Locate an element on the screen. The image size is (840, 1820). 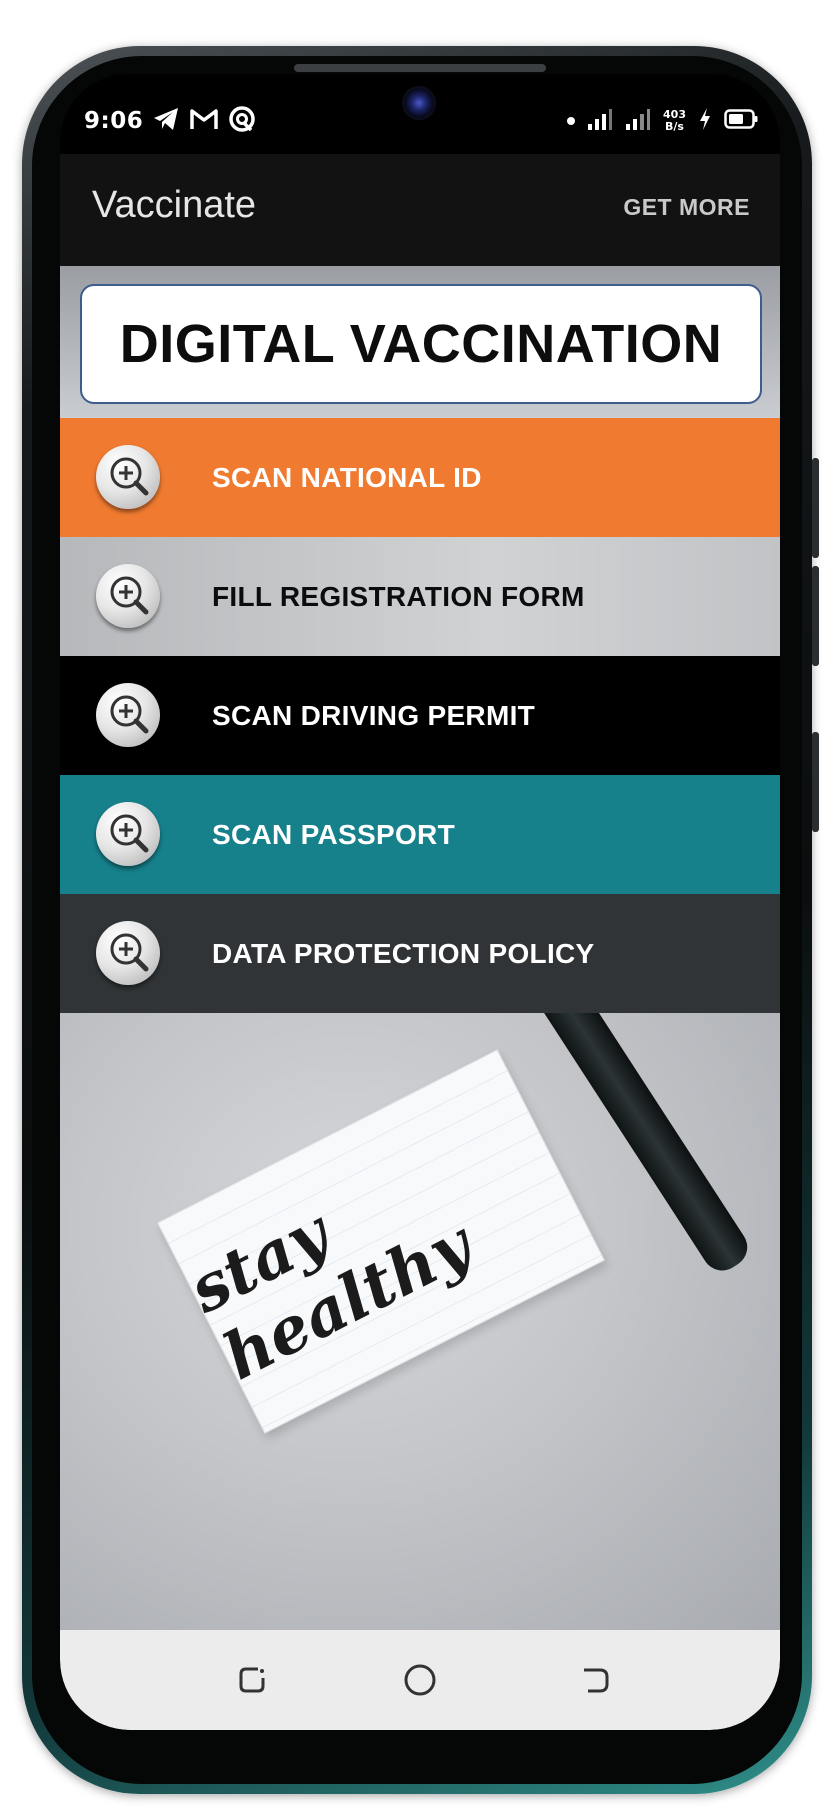
status-time: 9:06 is located at coordinates (114, 121).